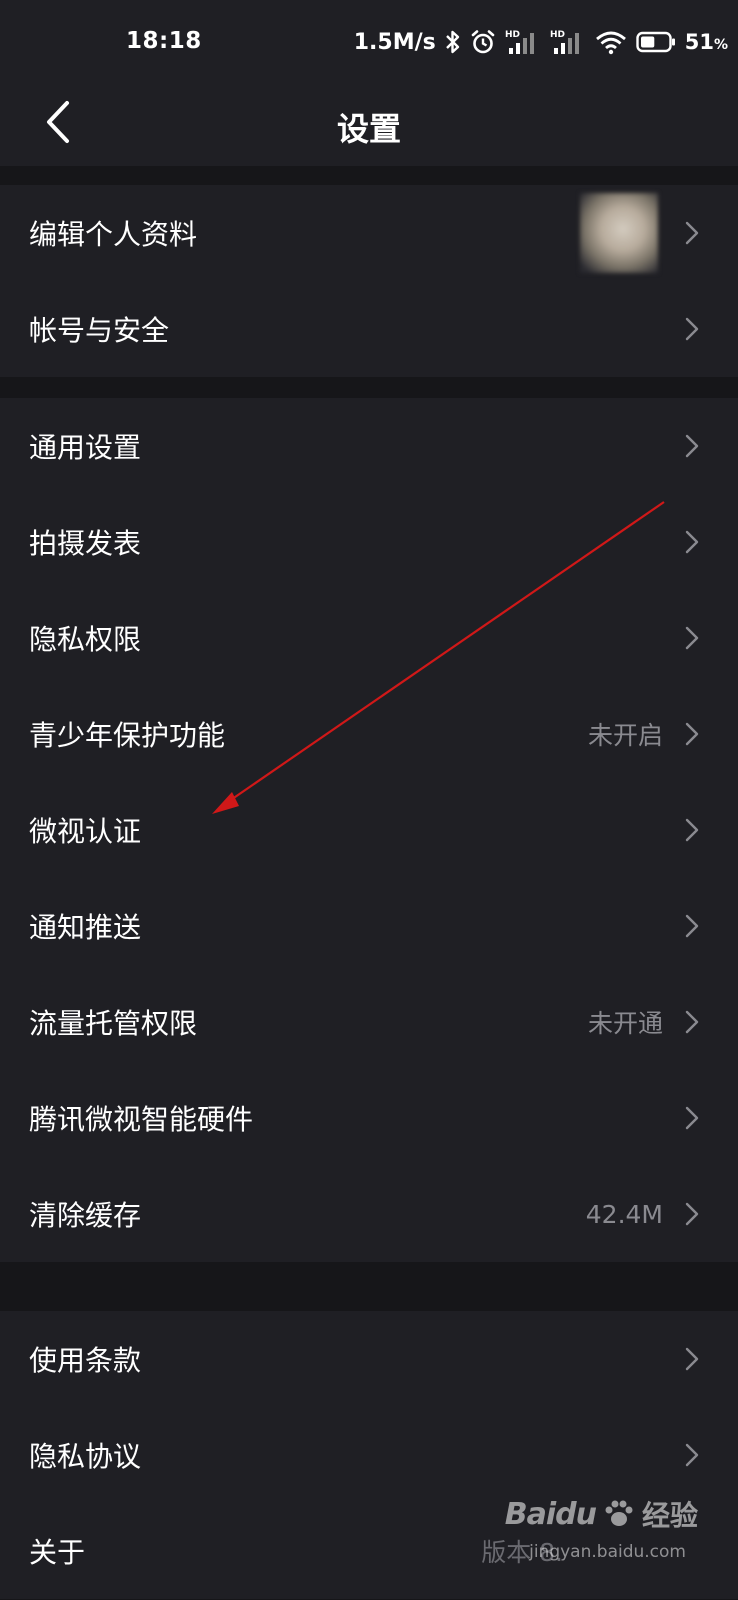 This screenshot has height=1600, width=738. What do you see at coordinates (369, 1022) in the screenshot?
I see `setting-item-data-hosting: 流量托管权限 未开通` at bounding box center [369, 1022].